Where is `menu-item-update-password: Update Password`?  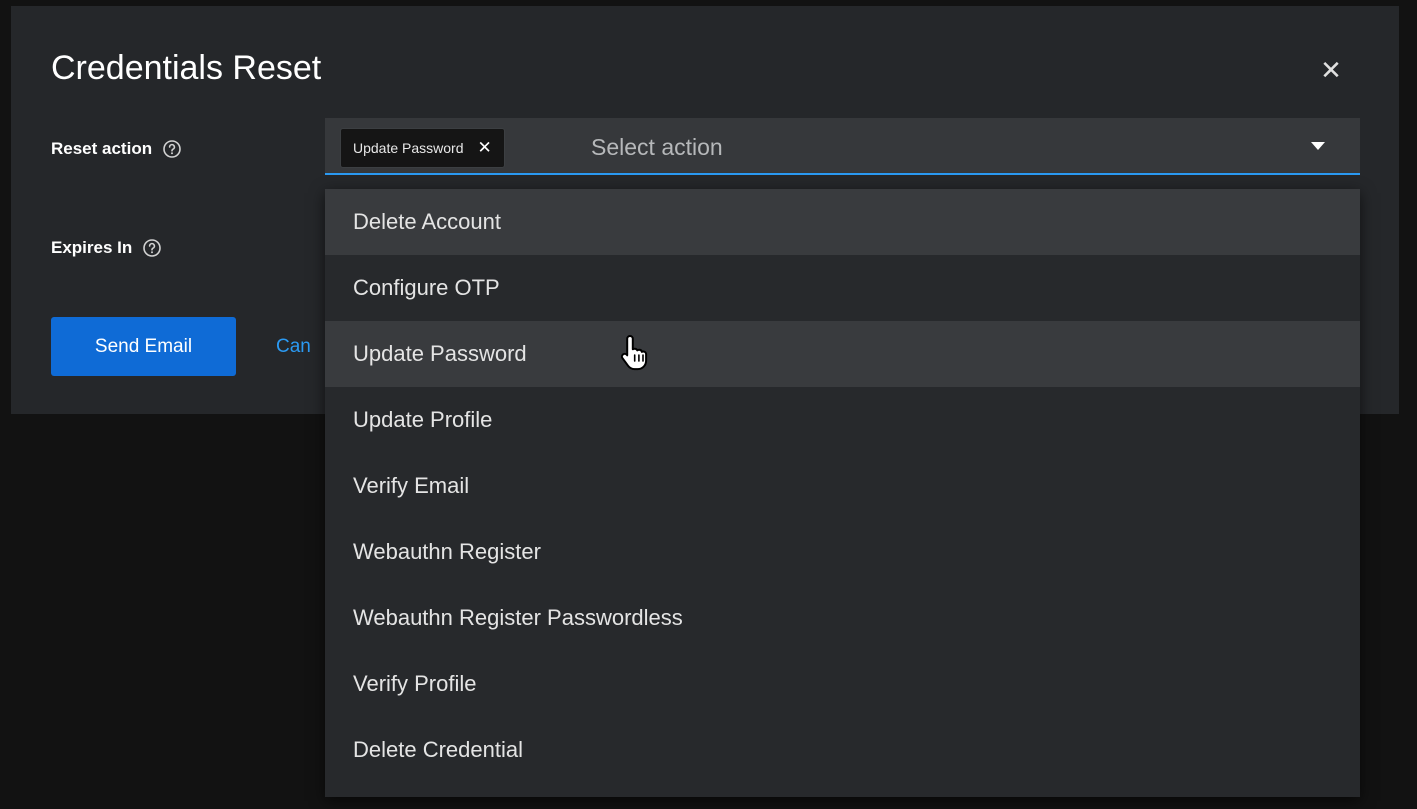 menu-item-update-password: Update Password is located at coordinates (842, 354).